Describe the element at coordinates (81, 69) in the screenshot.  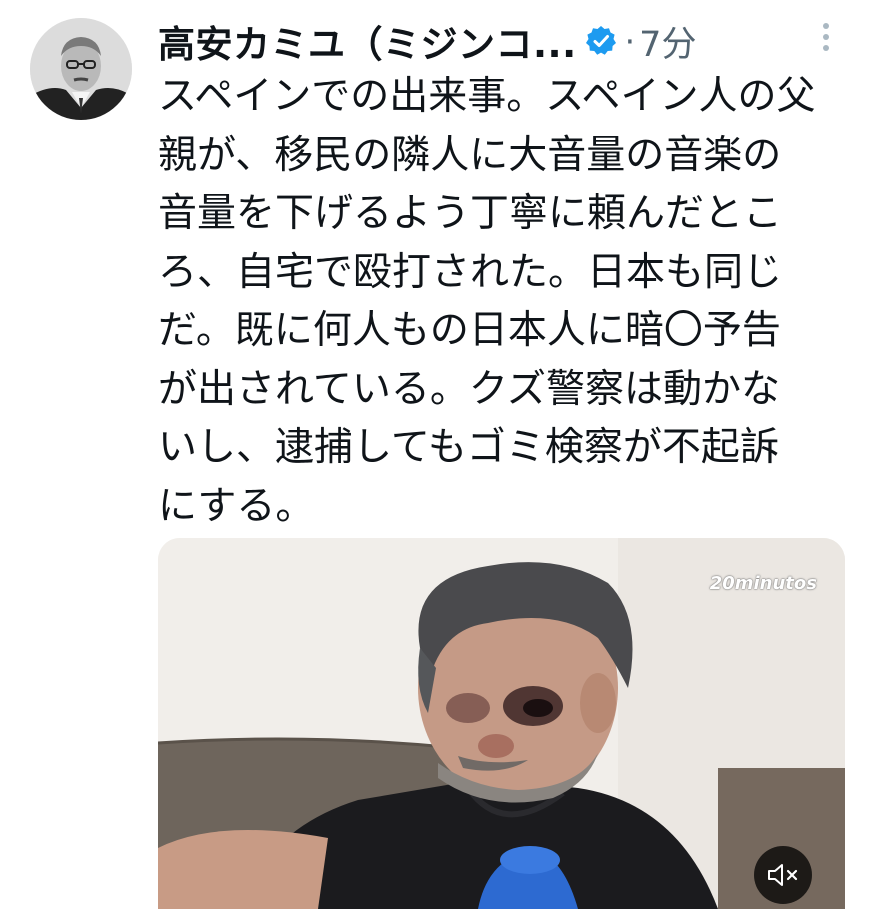
I see `user-avatar` at that location.